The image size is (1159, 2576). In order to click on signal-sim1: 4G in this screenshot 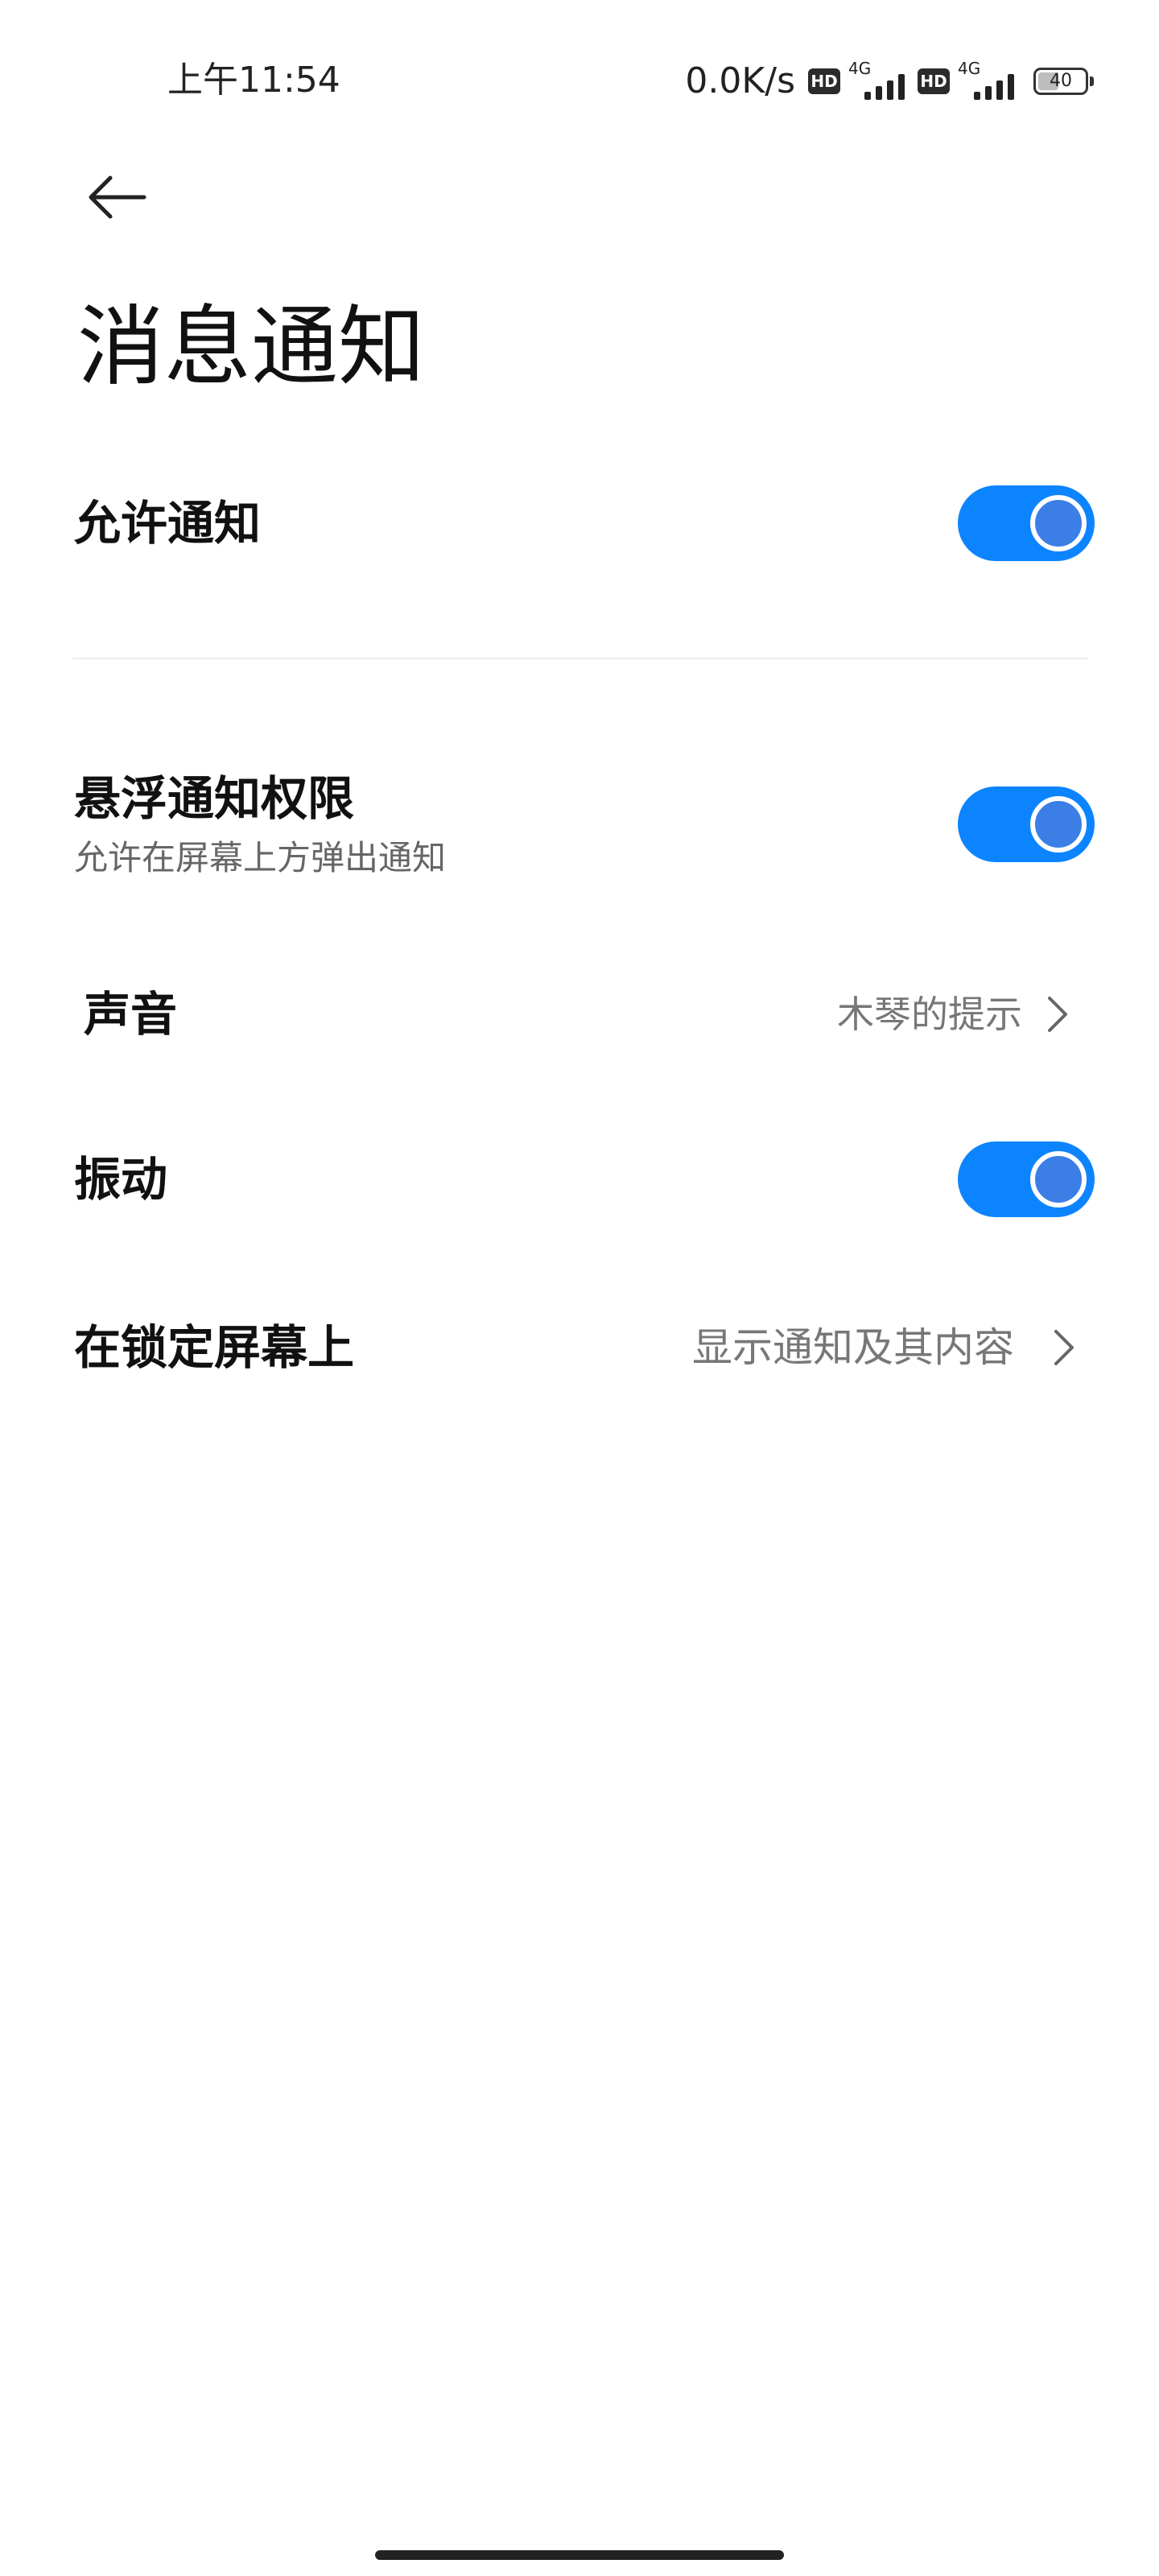, I will do `click(879, 81)`.